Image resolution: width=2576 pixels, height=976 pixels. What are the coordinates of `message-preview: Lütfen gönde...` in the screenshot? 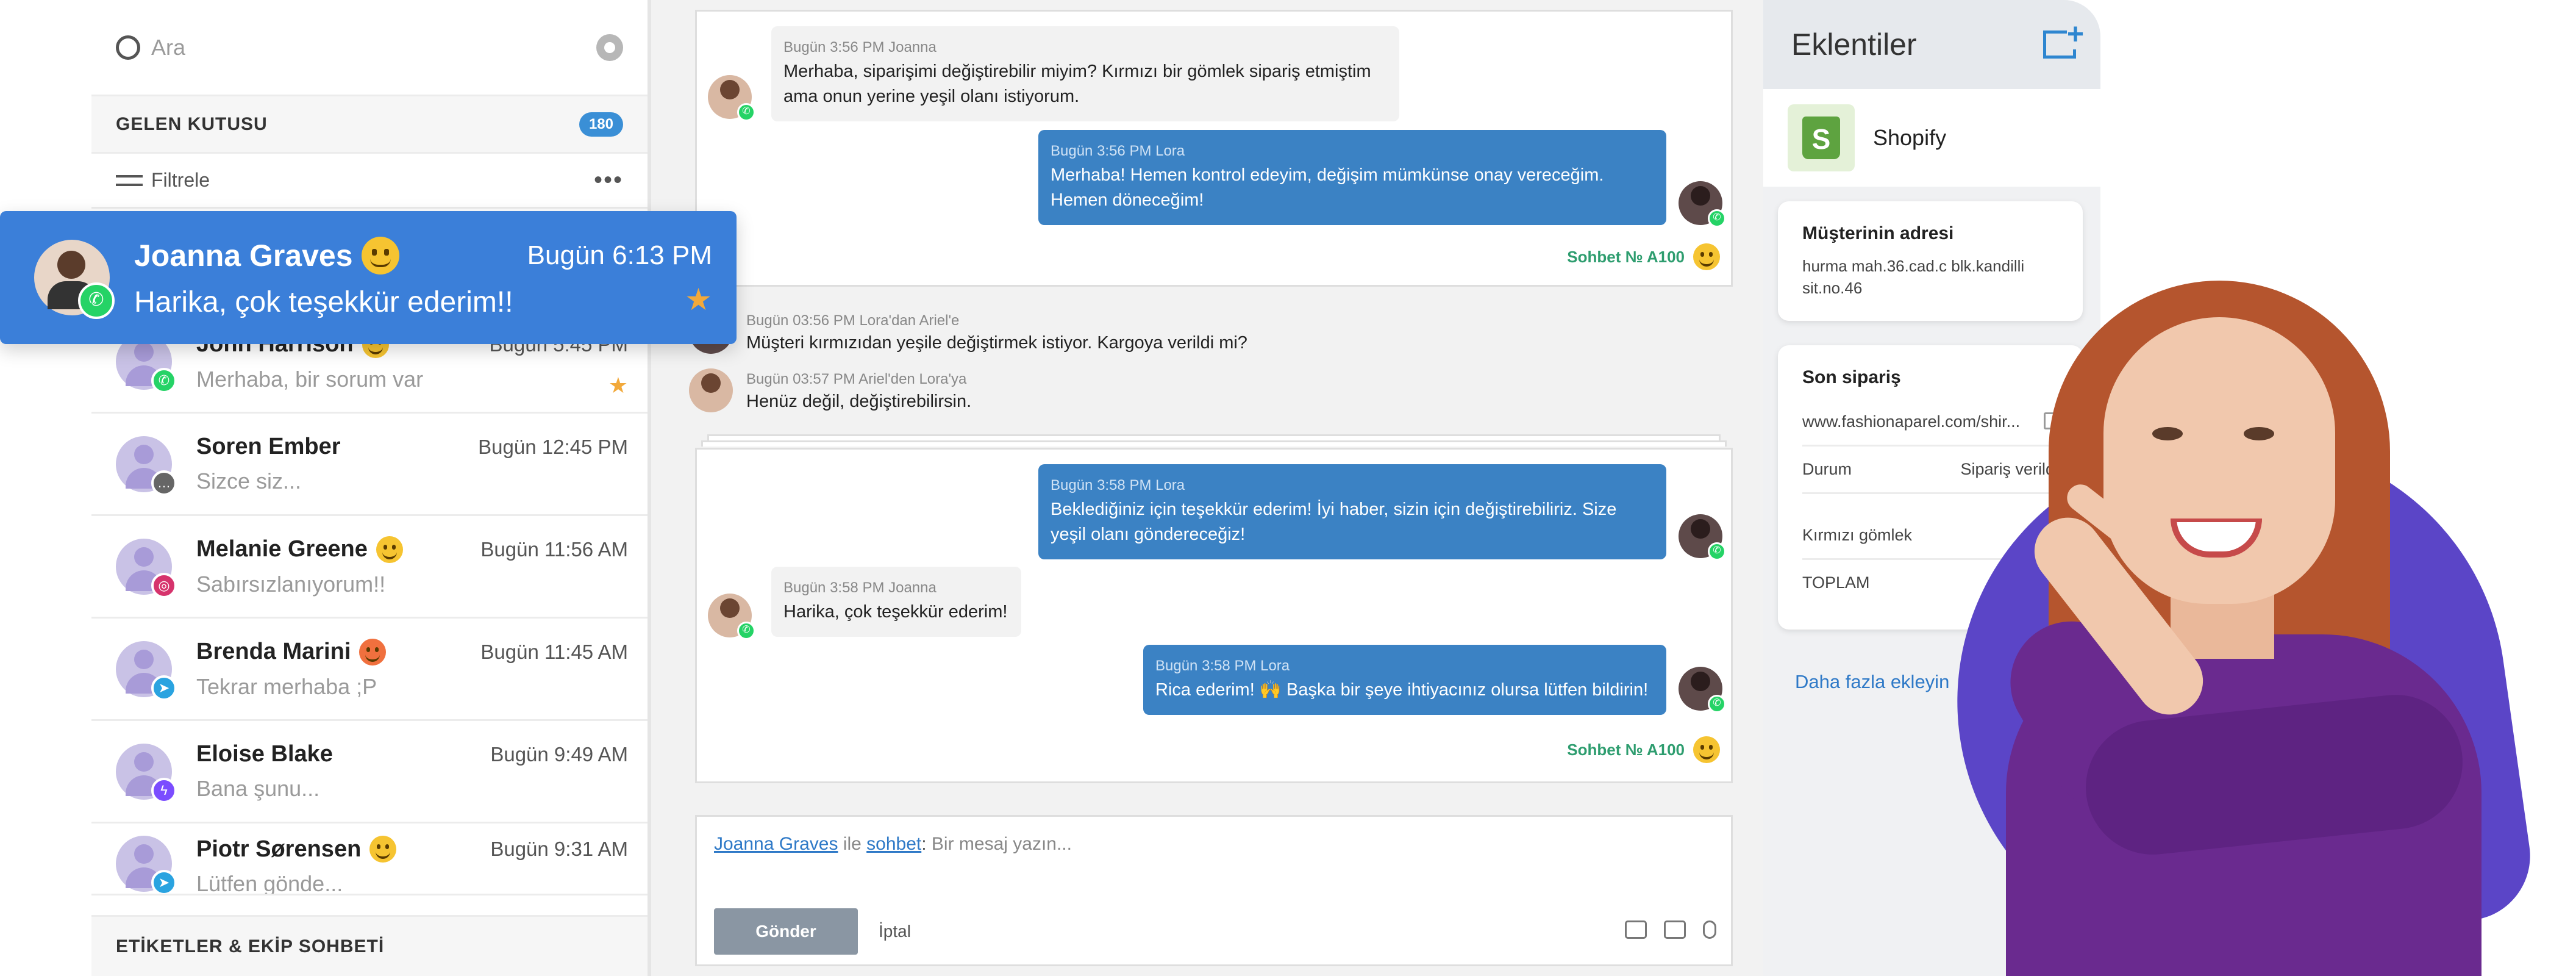 It's located at (269, 883).